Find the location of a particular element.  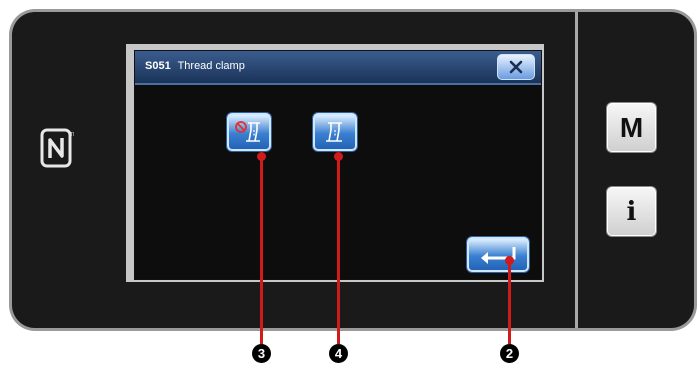

dialog-title-text: Thread clamp is located at coordinates (211, 66).